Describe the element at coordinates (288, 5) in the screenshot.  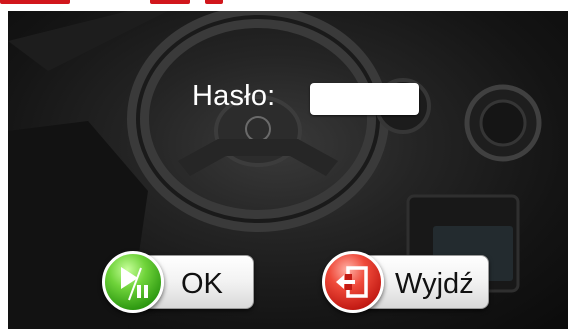
I see `top-strip` at that location.